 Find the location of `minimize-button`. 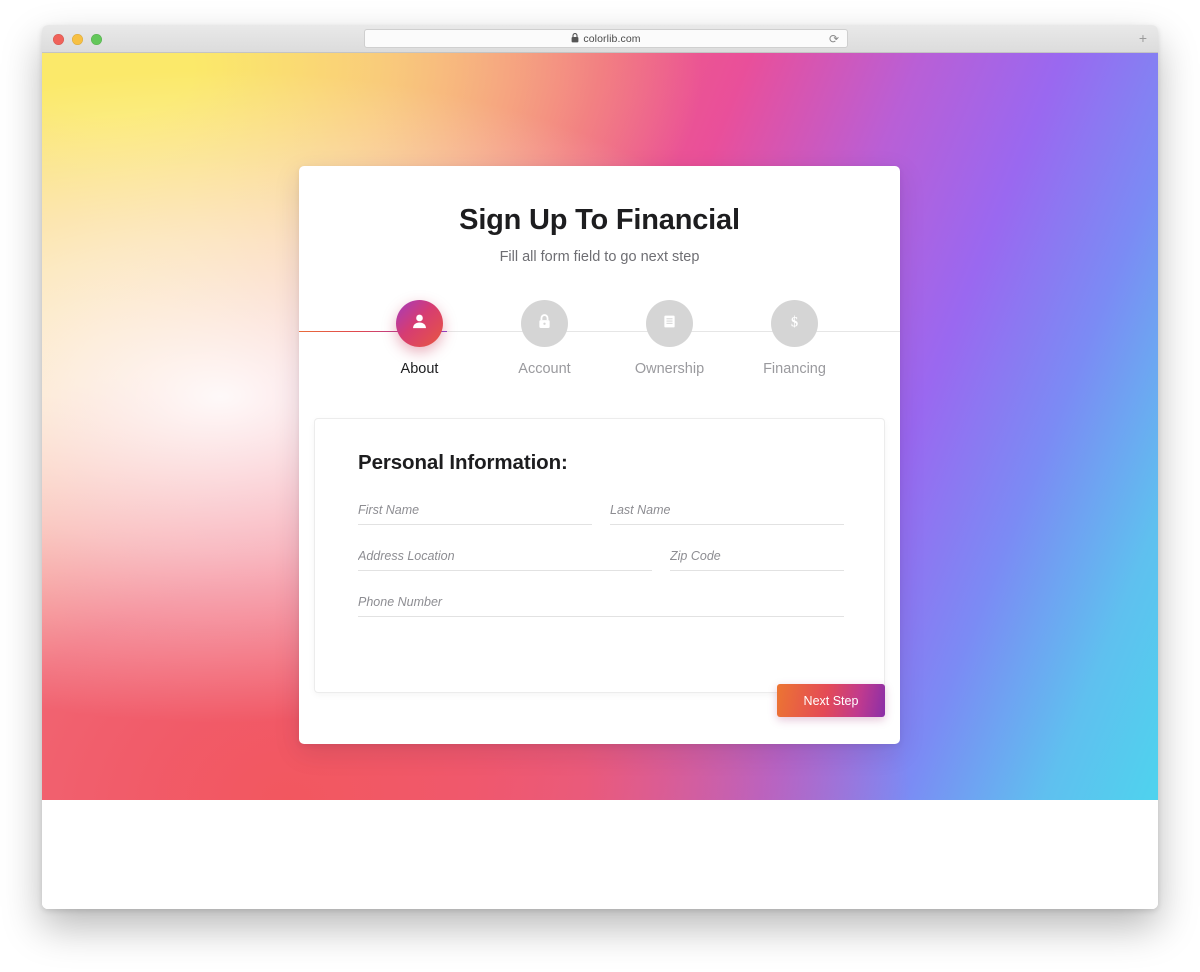

minimize-button is located at coordinates (77, 39).